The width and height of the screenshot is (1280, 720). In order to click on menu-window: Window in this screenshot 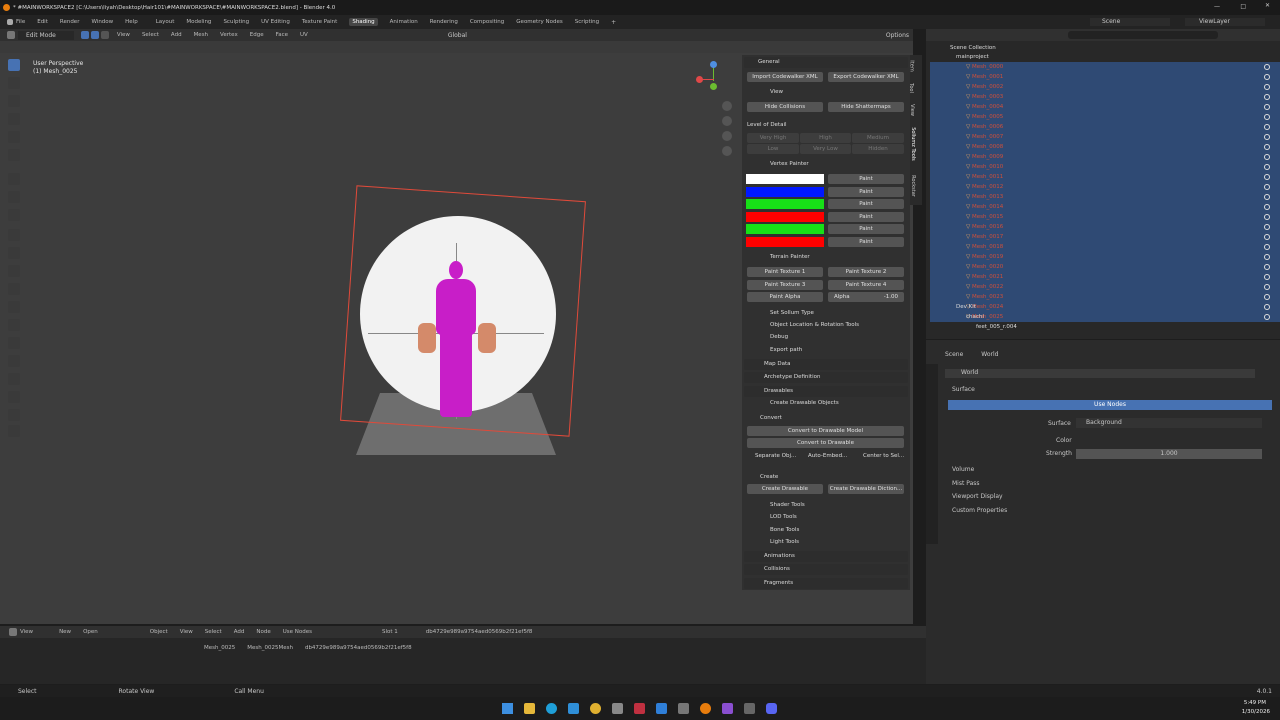, I will do `click(102, 22)`.